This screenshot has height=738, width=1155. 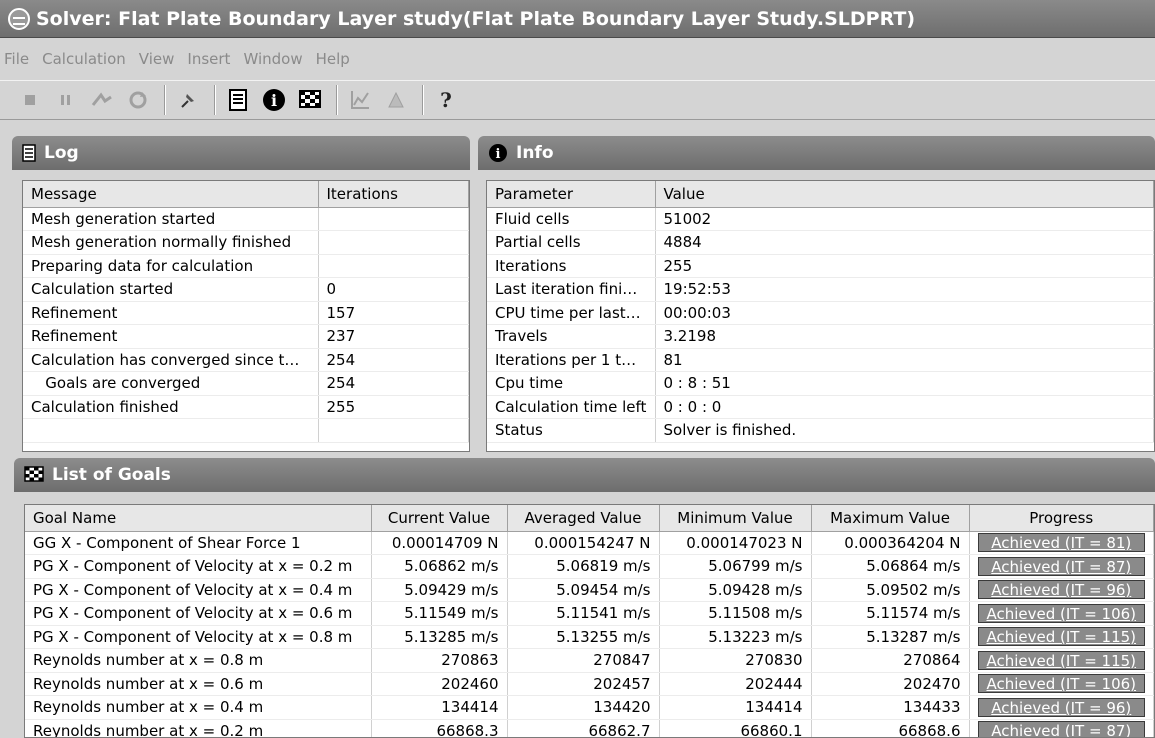 I want to click on info-row: Calculation time left 0 : 0 : 0, so click(x=820, y=407).